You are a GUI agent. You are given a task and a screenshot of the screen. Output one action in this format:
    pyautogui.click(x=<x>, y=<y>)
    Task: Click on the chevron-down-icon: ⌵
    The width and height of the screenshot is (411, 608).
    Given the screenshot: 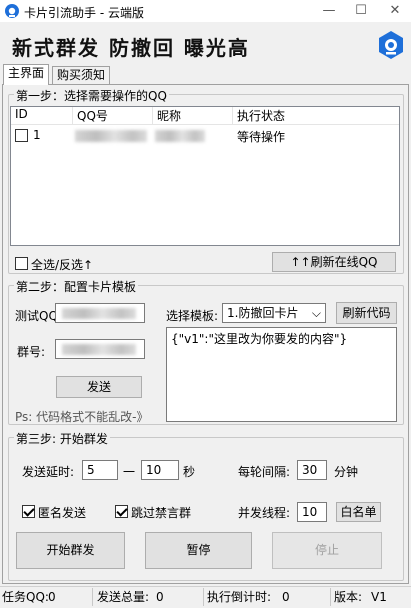 What is the action you would take?
    pyautogui.click(x=316, y=313)
    